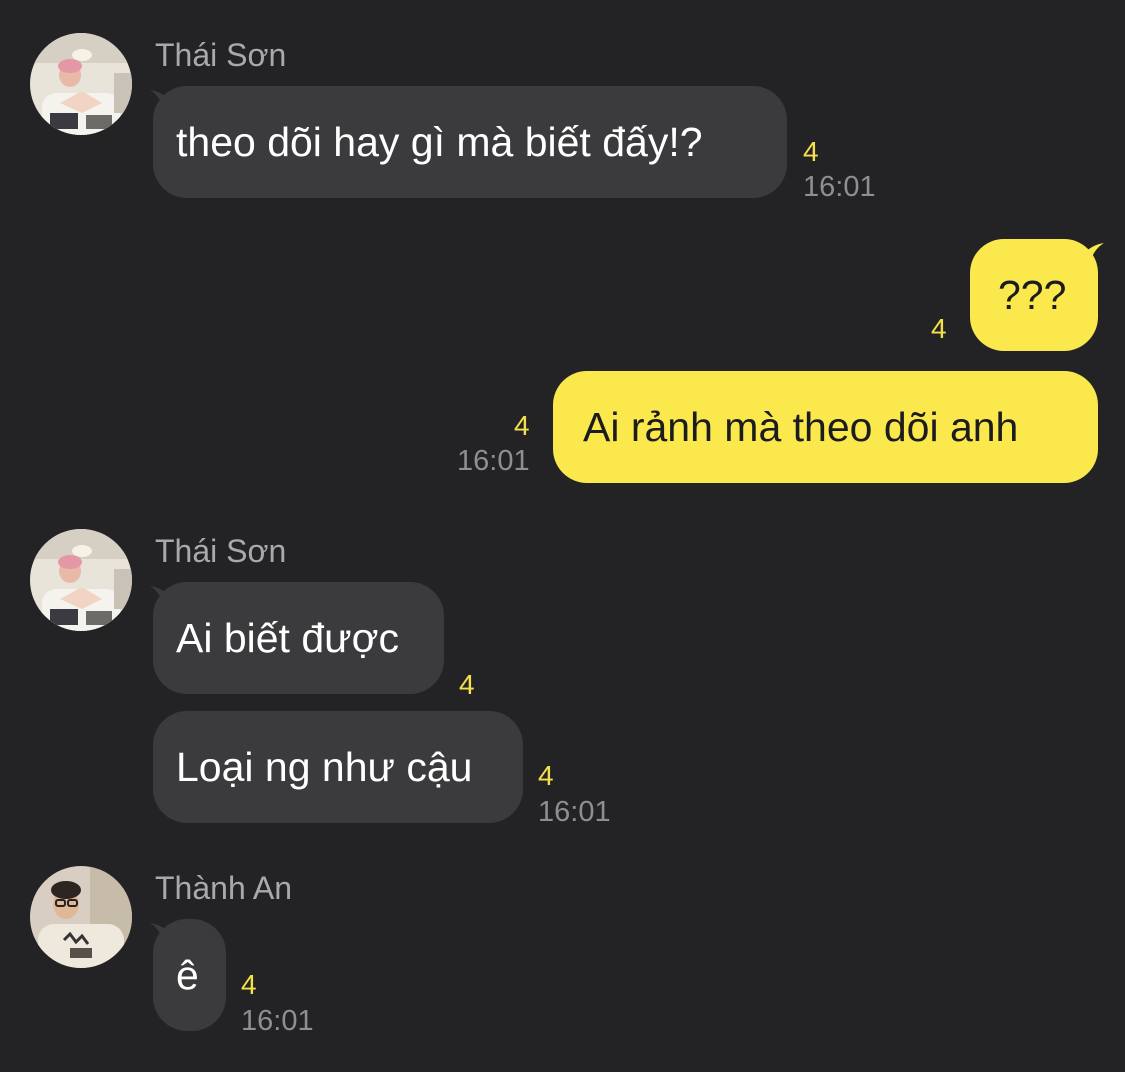  I want to click on message-bubble: ê, so click(189, 975).